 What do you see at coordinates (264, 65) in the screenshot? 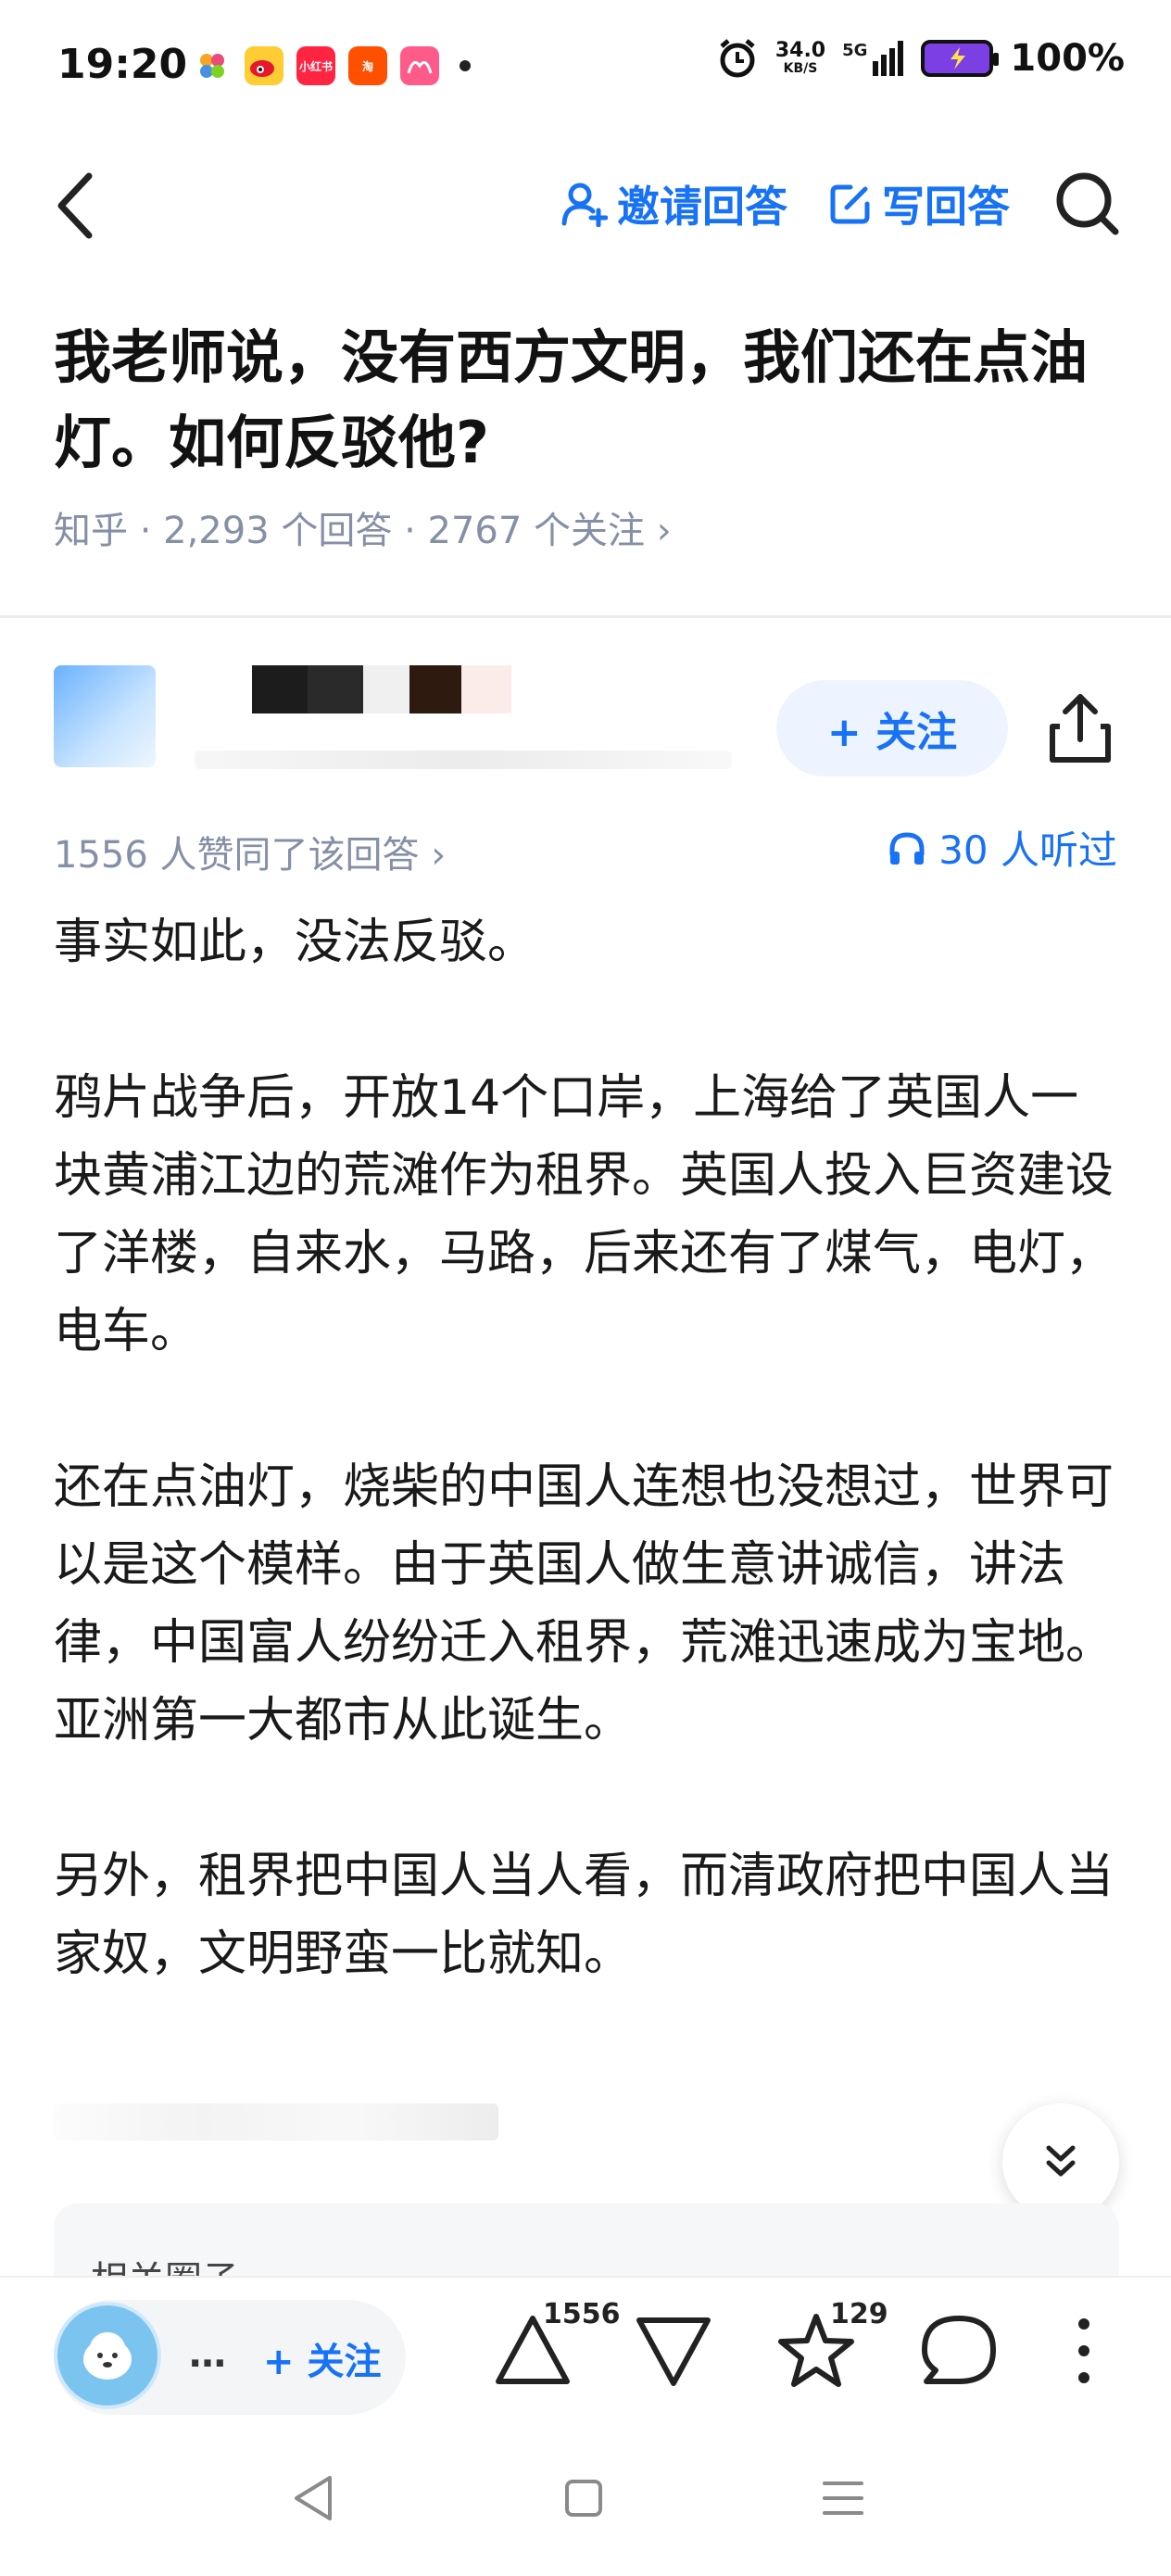
I see `weibo-icon` at bounding box center [264, 65].